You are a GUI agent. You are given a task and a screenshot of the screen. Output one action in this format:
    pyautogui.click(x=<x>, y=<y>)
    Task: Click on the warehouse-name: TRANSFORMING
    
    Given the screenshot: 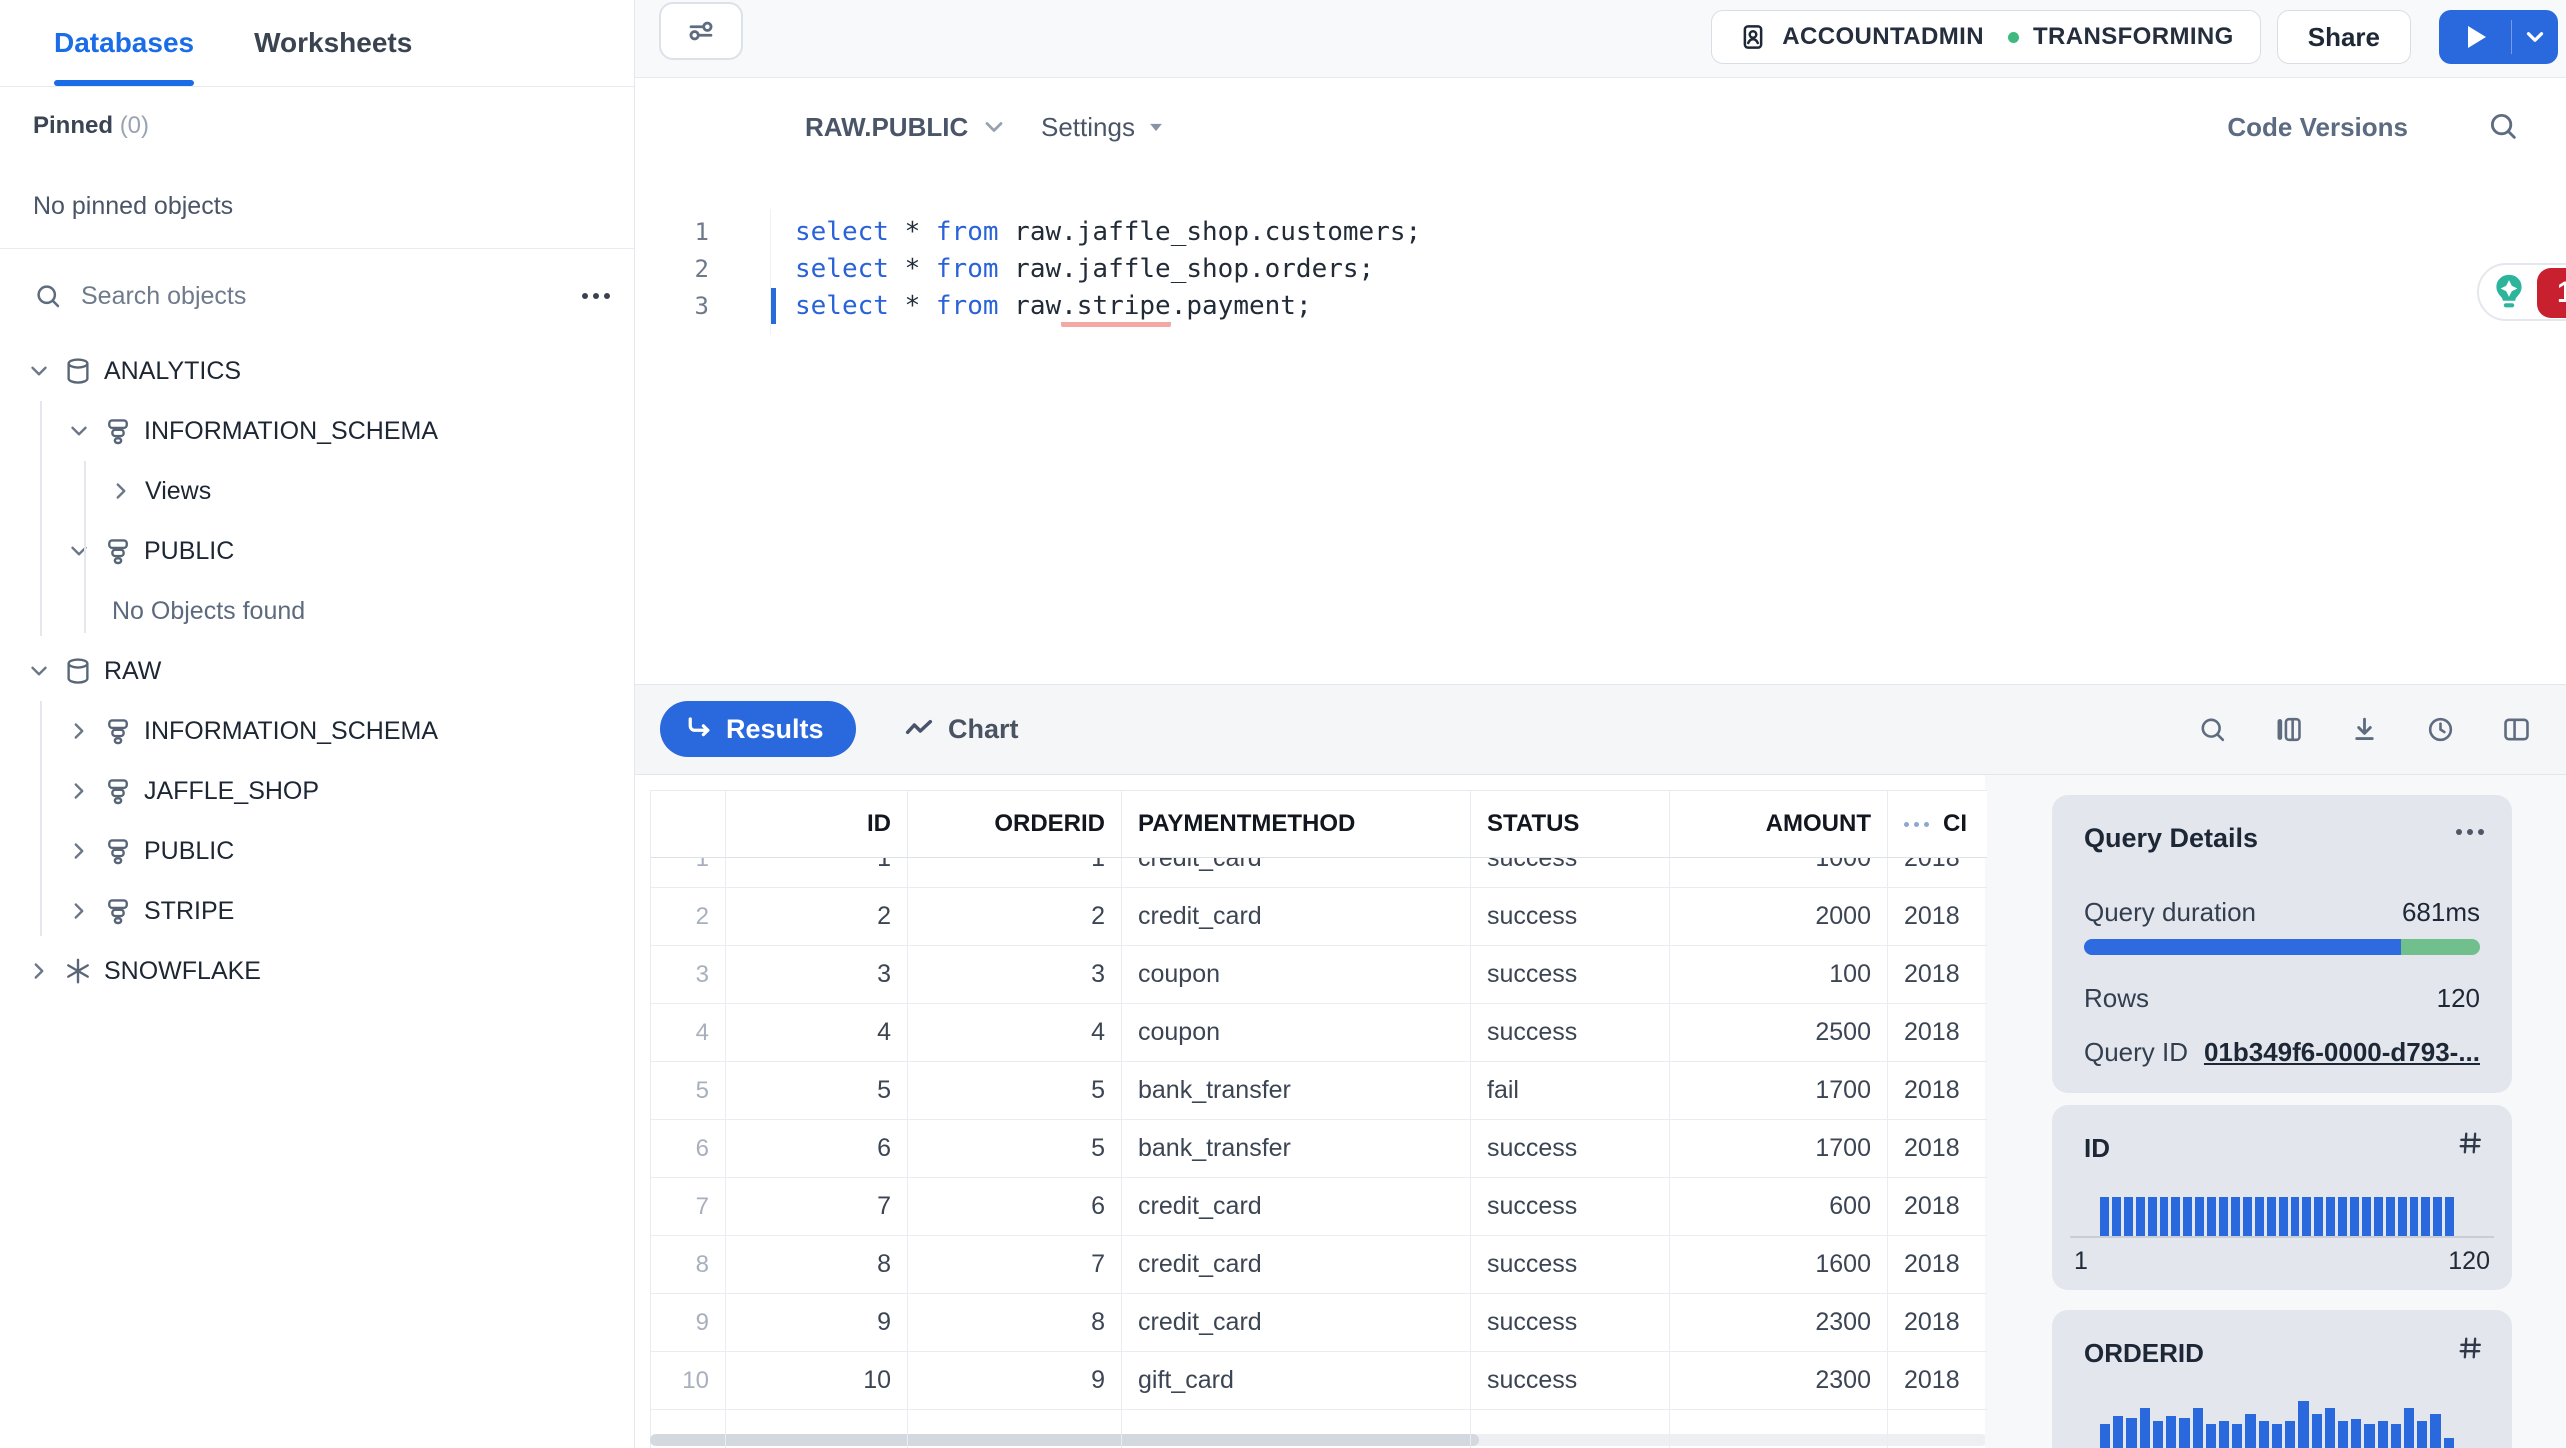 What is the action you would take?
    pyautogui.click(x=2133, y=36)
    